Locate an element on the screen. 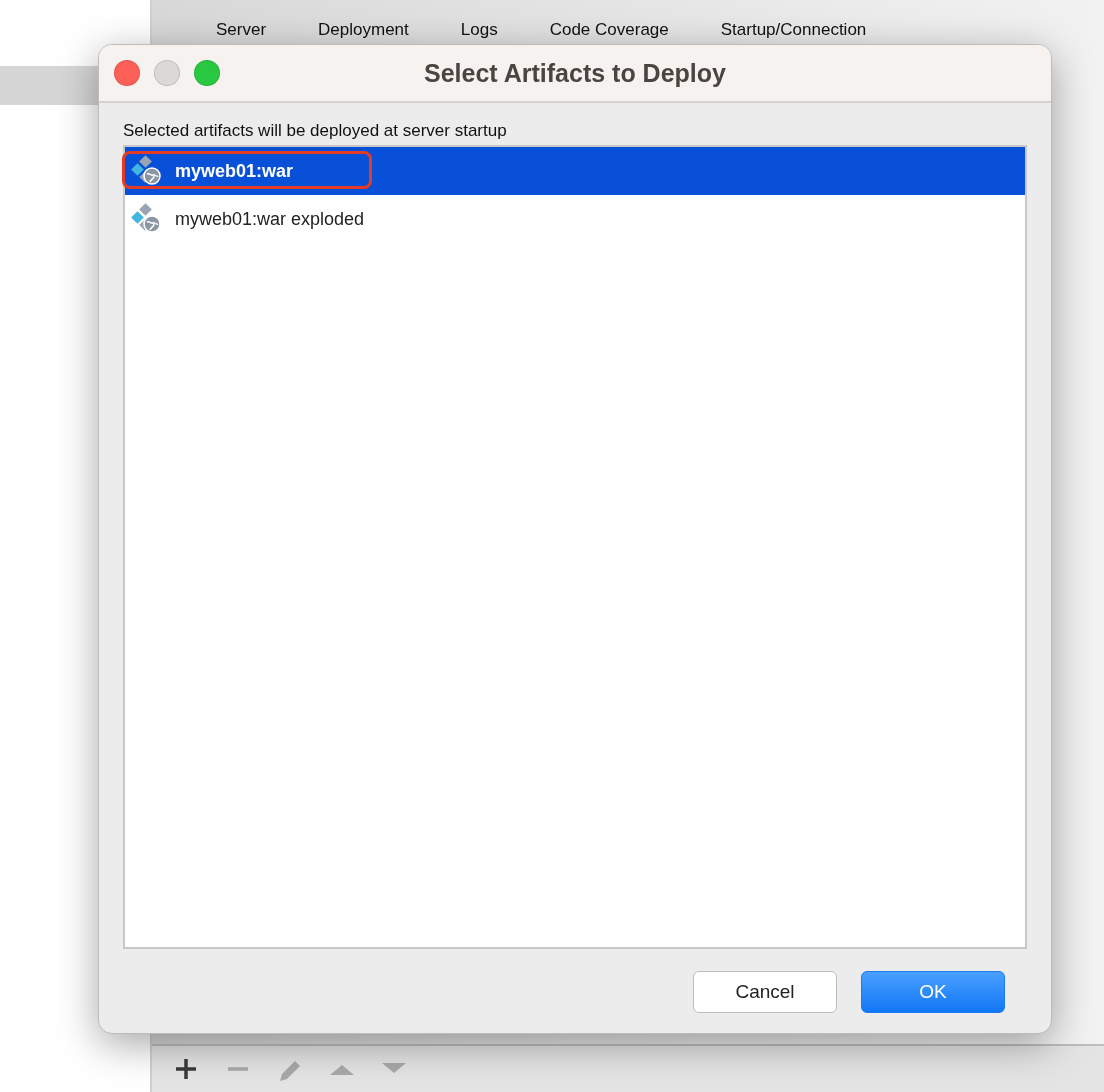 The height and width of the screenshot is (1092, 1104). minimize-button is located at coordinates (167, 73).